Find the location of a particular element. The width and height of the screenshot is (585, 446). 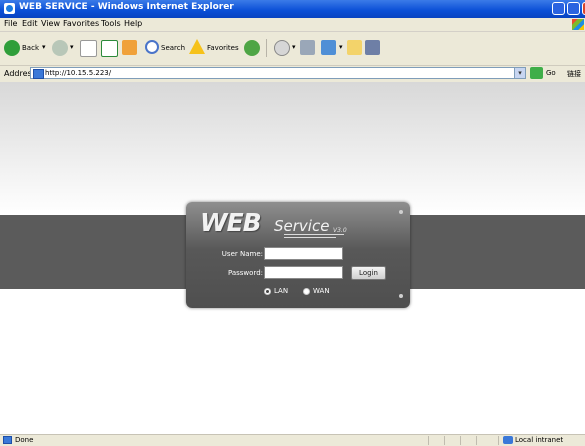

back-dropdown-icon: ▾ is located at coordinates (44, 47).